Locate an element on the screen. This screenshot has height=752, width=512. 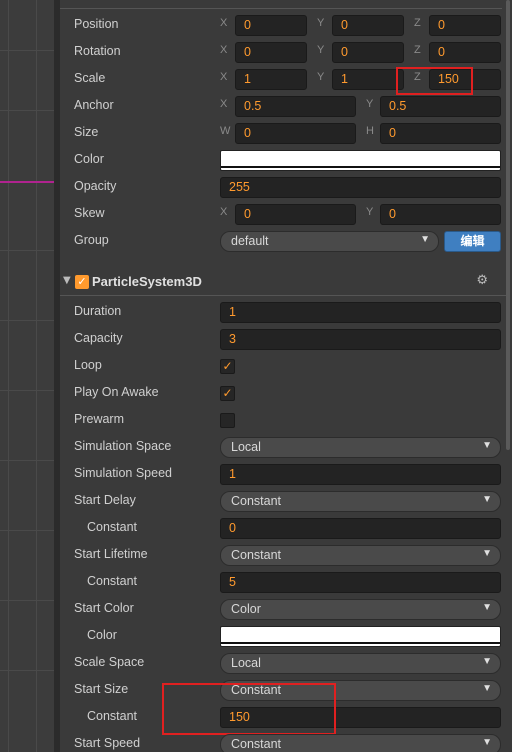
collapse-triangle-icon: ▼ is located at coordinates (67, 280).